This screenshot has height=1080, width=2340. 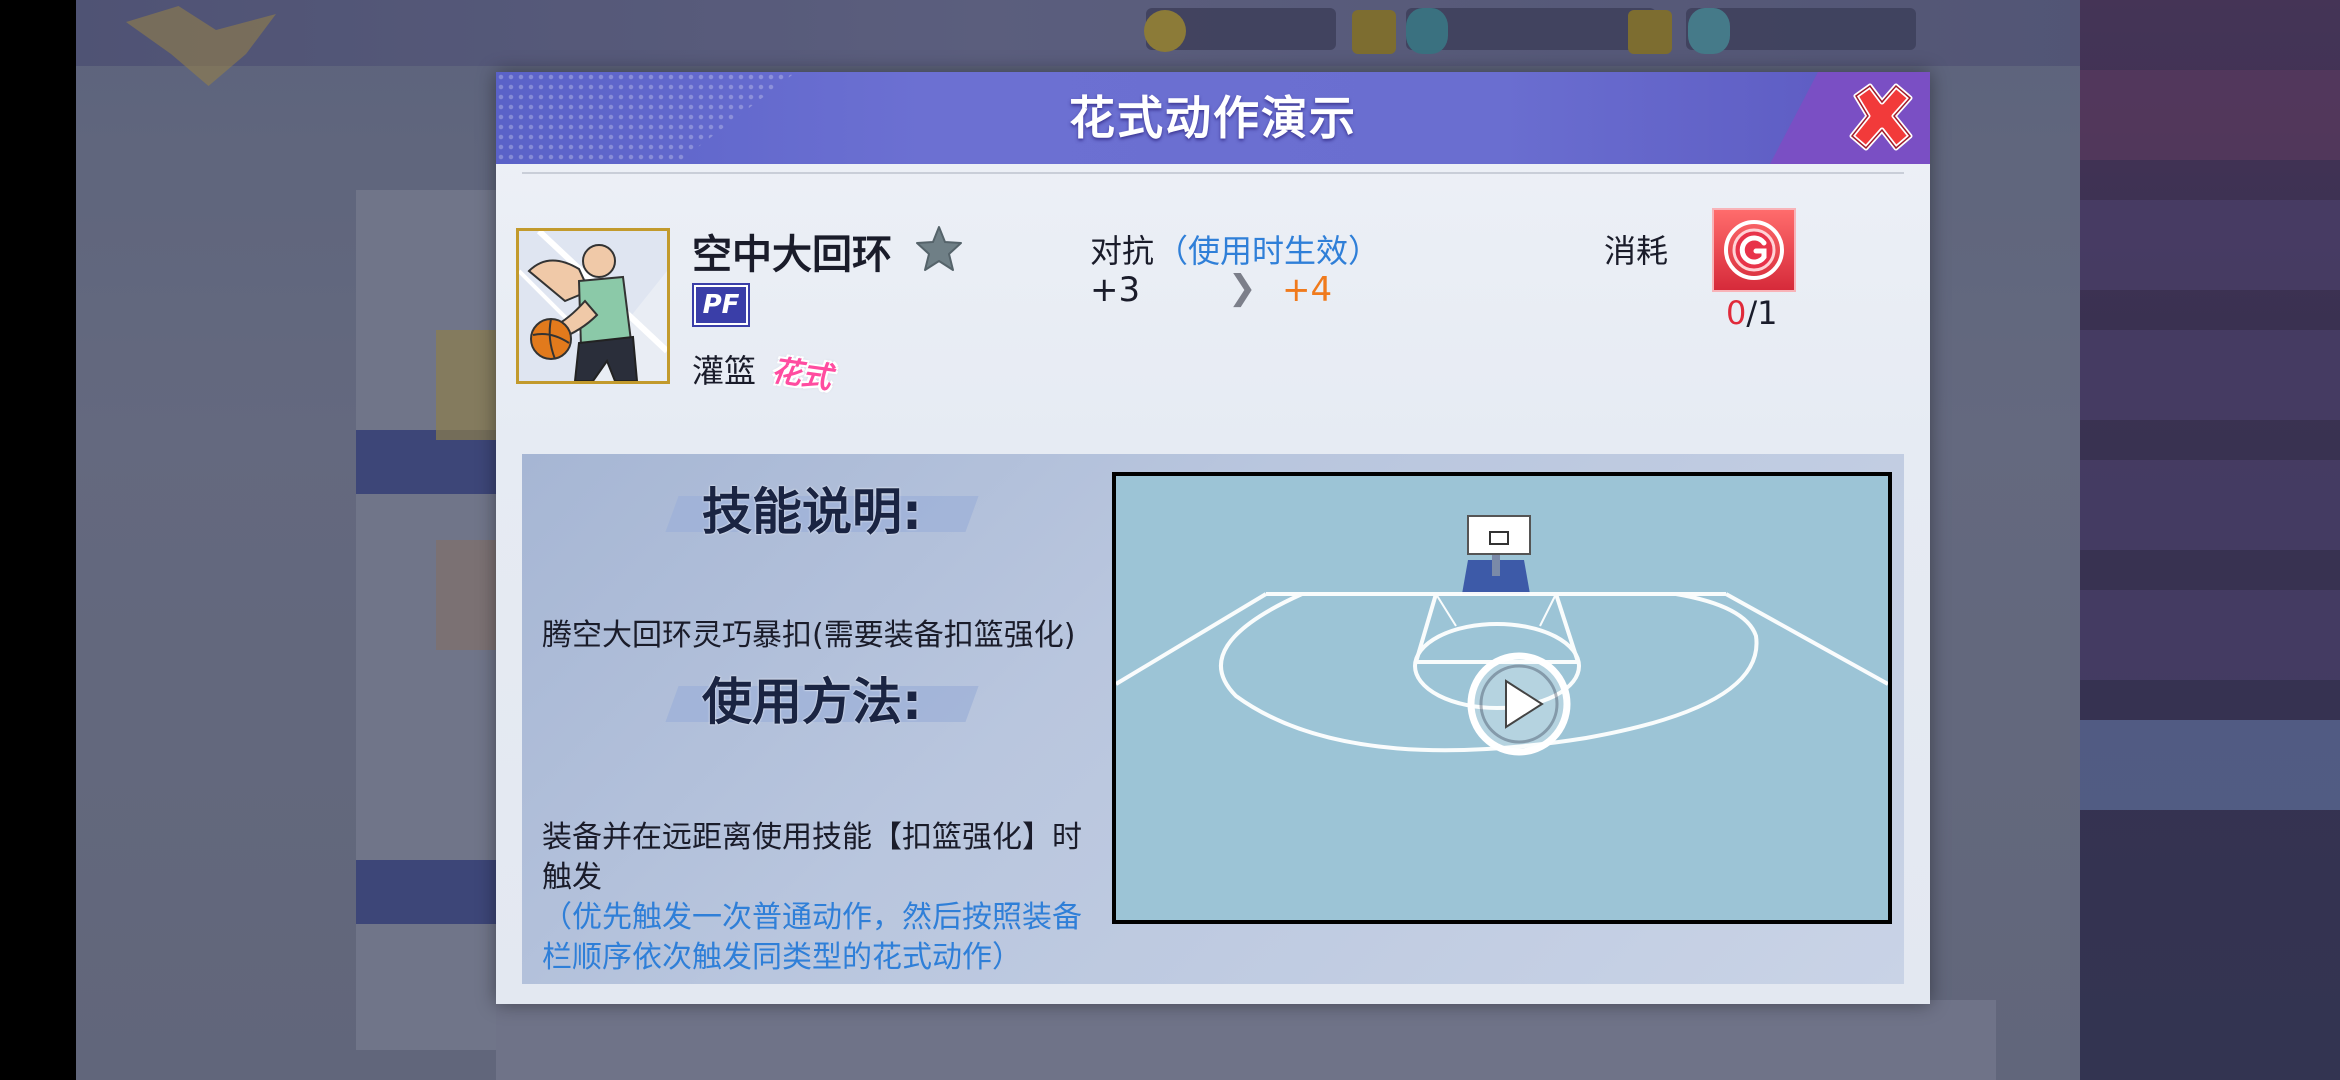 What do you see at coordinates (721, 305) in the screenshot?
I see `position-badge: PF` at bounding box center [721, 305].